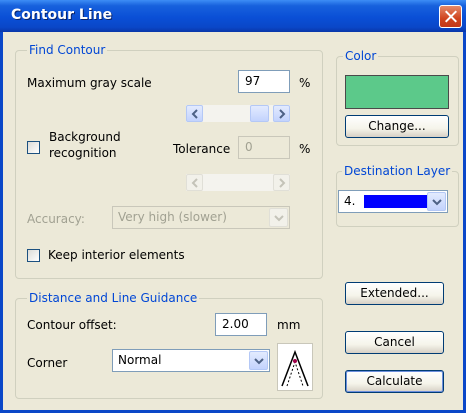  What do you see at coordinates (350, 201) in the screenshot?
I see `layer-number: 4.` at bounding box center [350, 201].